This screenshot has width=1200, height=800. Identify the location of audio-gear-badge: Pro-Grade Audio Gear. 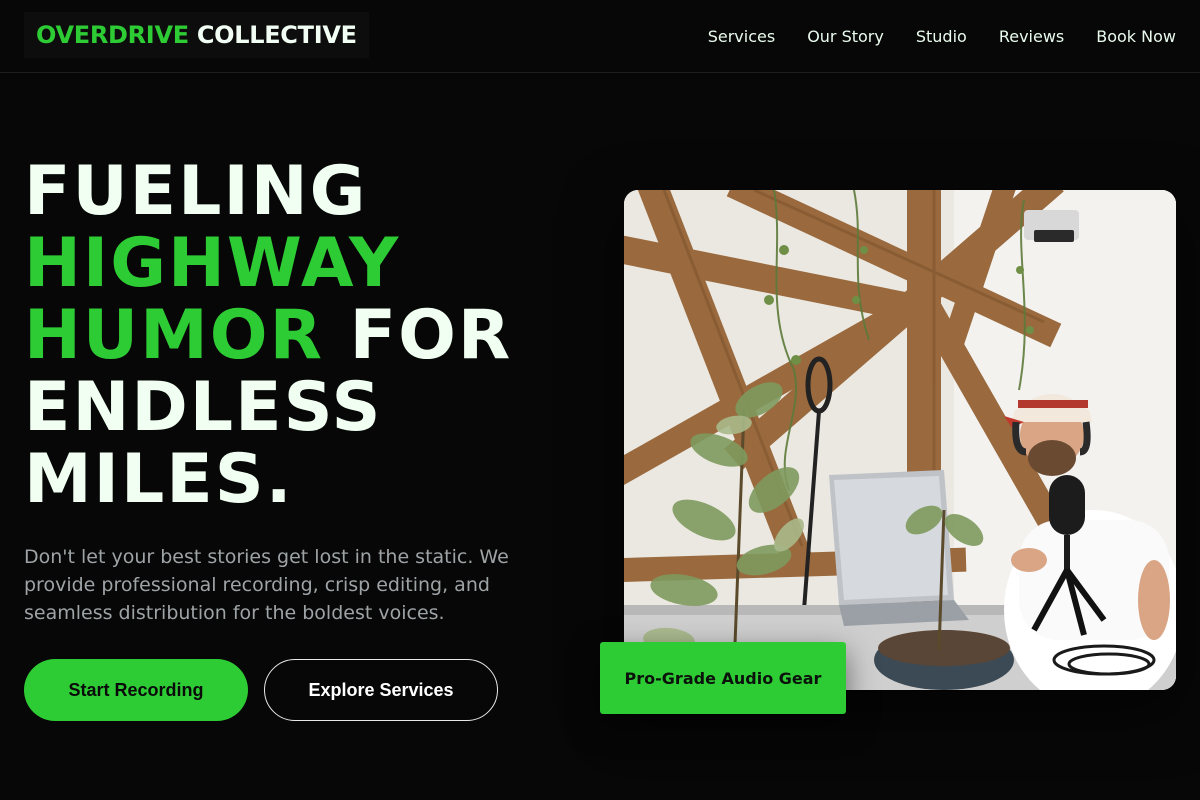
(723, 678).